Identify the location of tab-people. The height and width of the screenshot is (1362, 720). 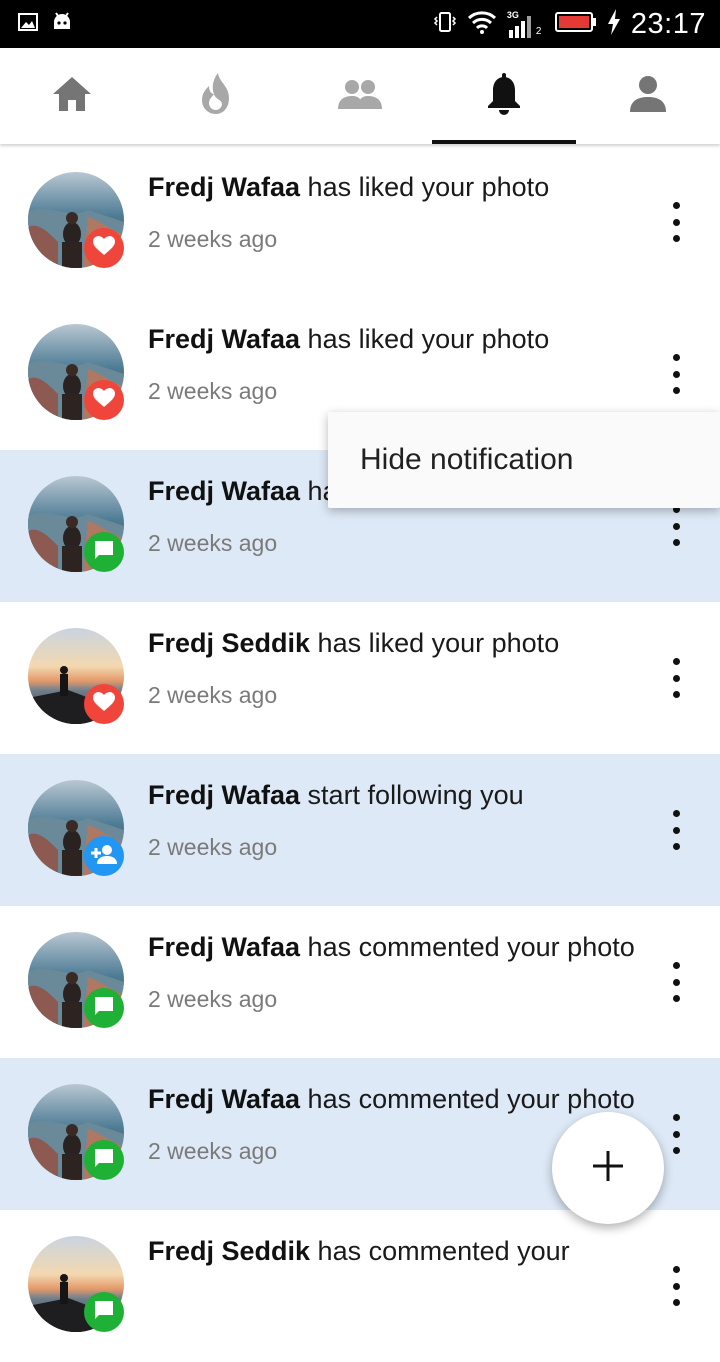
(360, 96).